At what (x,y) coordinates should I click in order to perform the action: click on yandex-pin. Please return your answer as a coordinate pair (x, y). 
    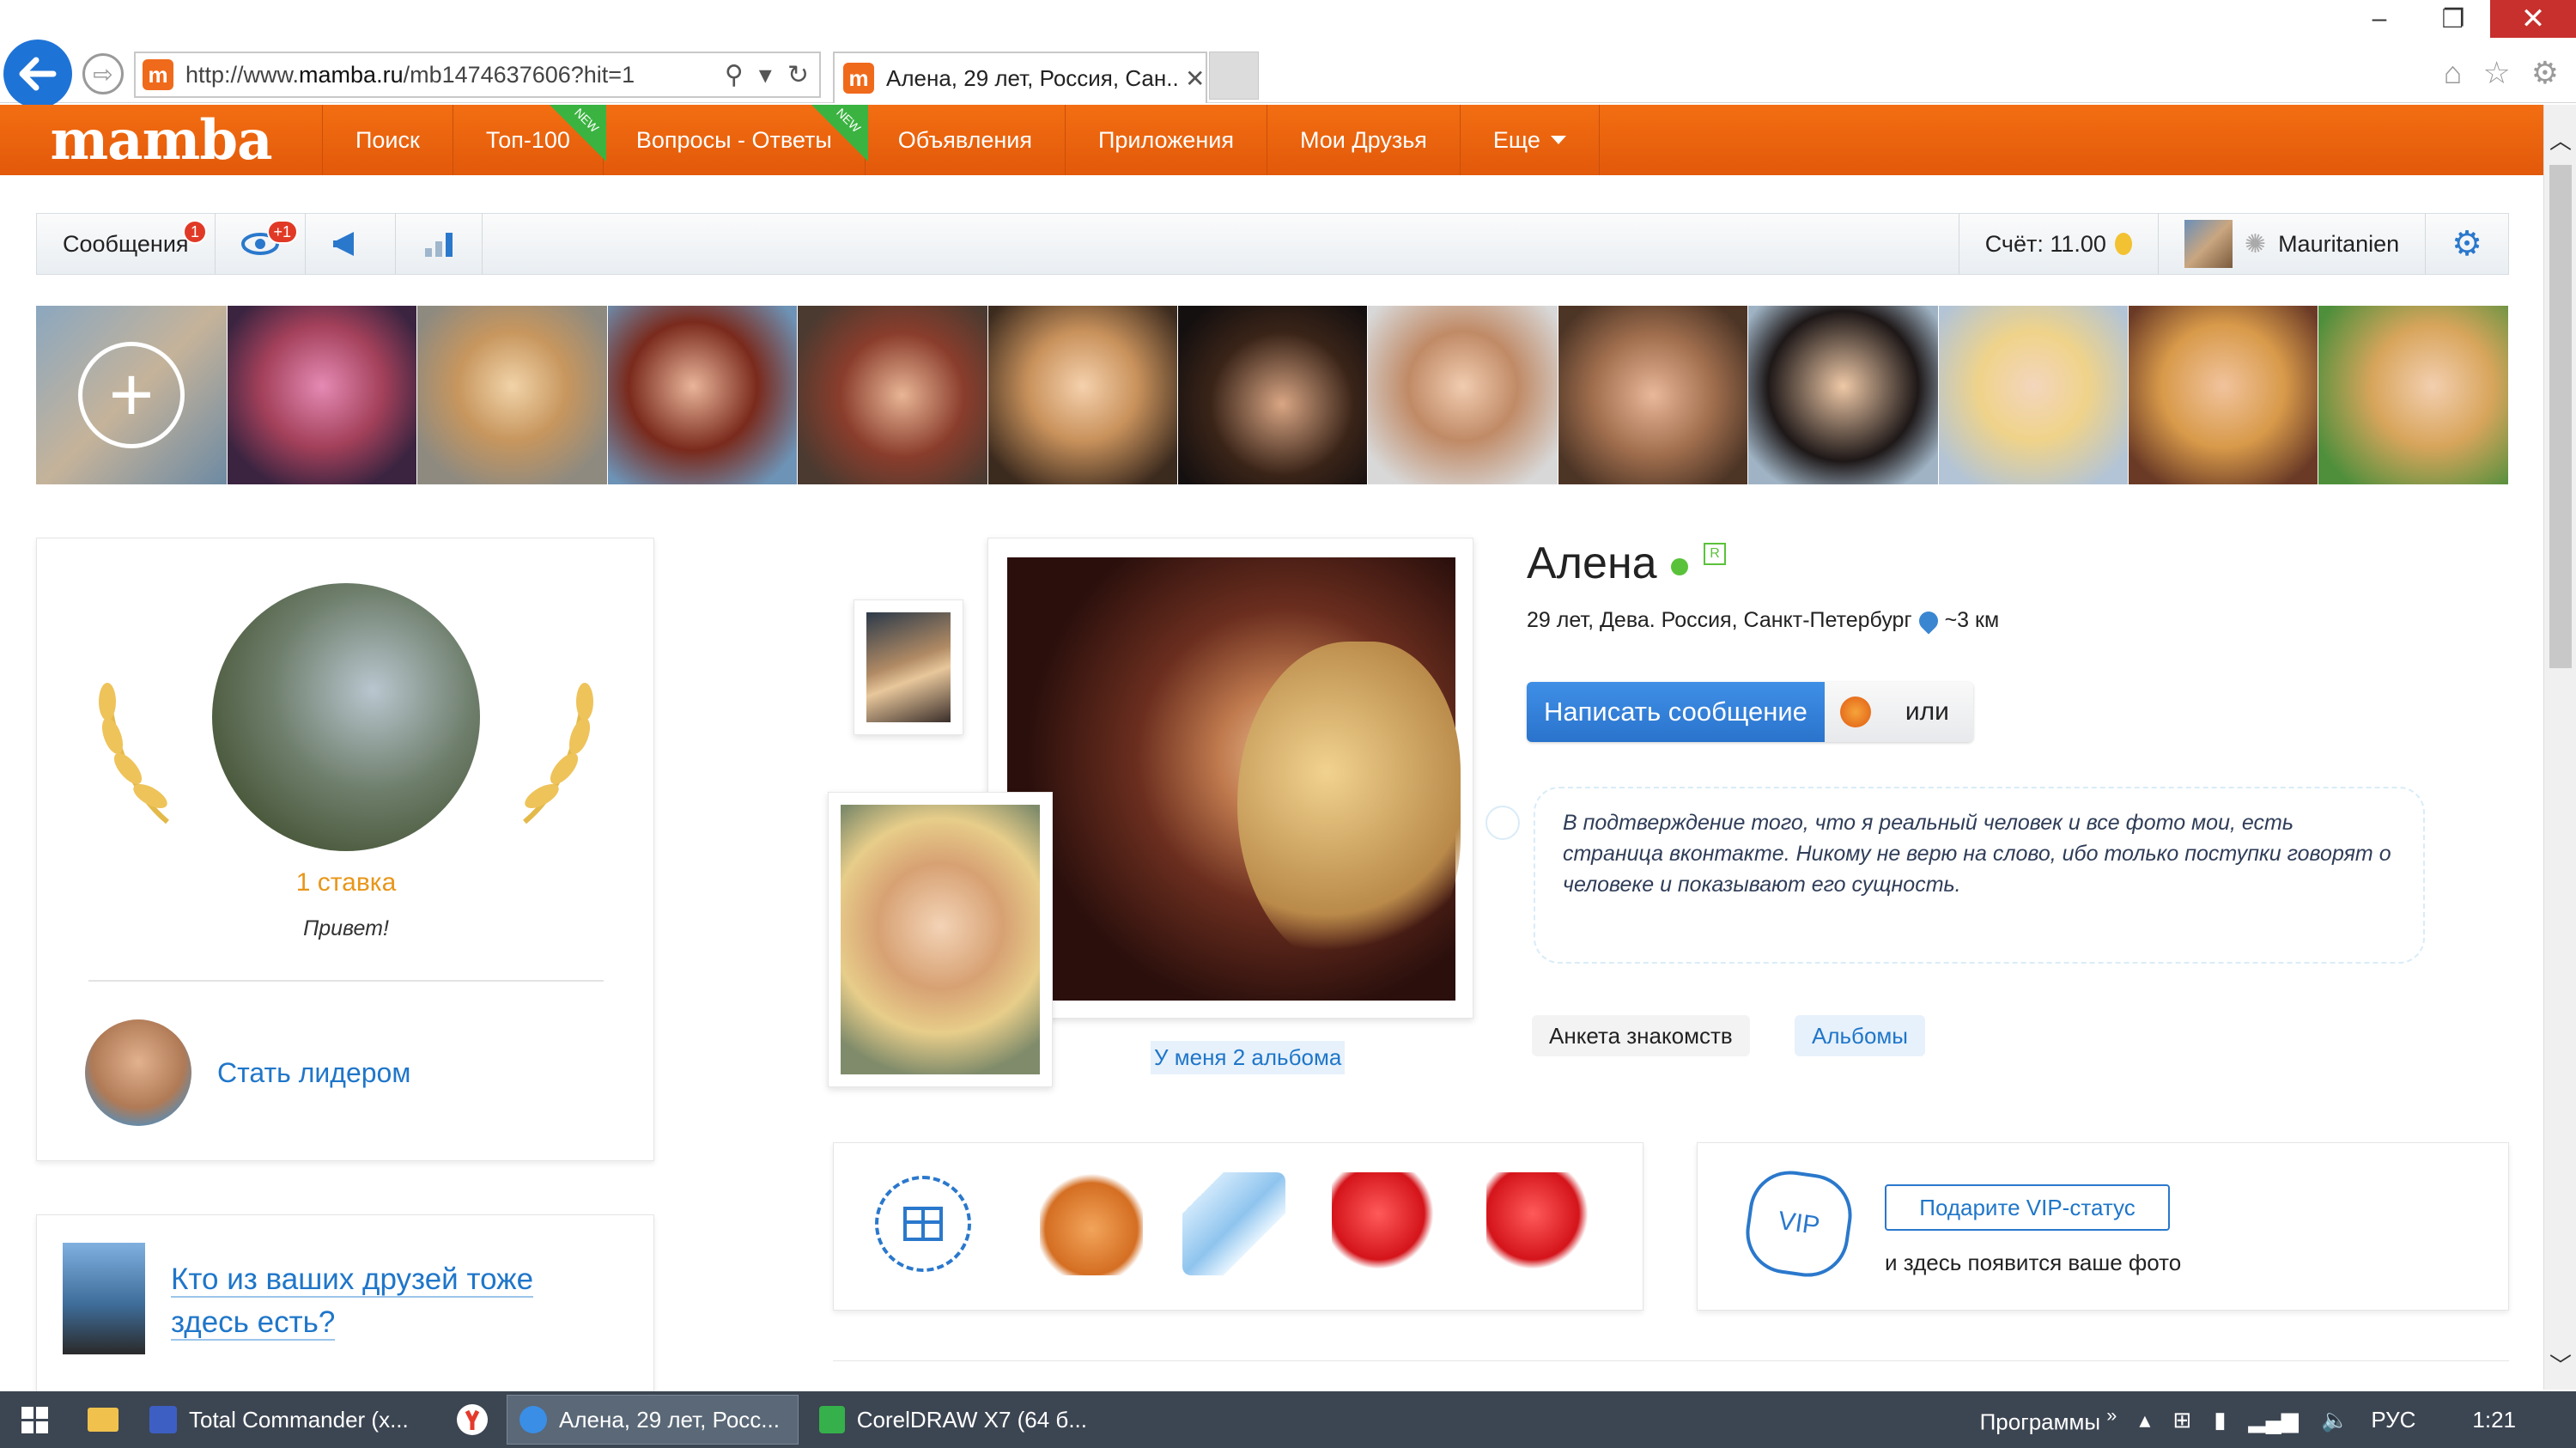
    Looking at the image, I should click on (472, 1419).